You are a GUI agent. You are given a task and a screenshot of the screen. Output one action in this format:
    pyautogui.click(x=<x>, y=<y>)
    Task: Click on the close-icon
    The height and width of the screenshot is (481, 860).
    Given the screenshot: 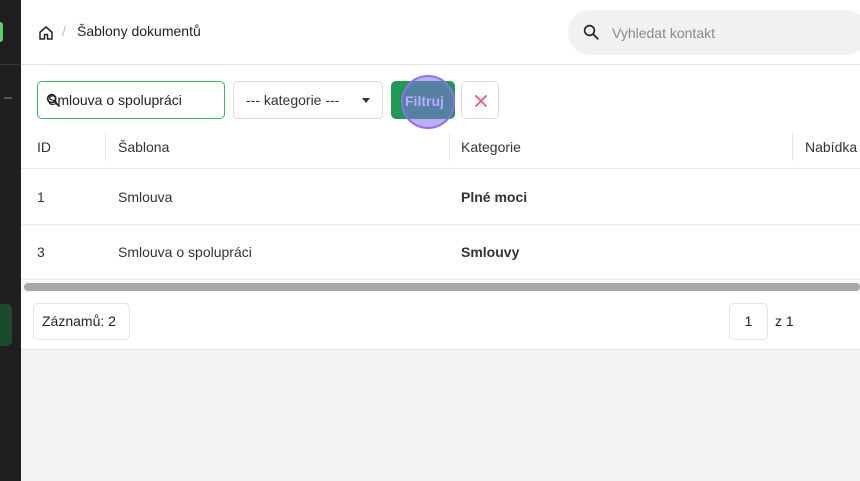 What is the action you would take?
    pyautogui.click(x=481, y=101)
    